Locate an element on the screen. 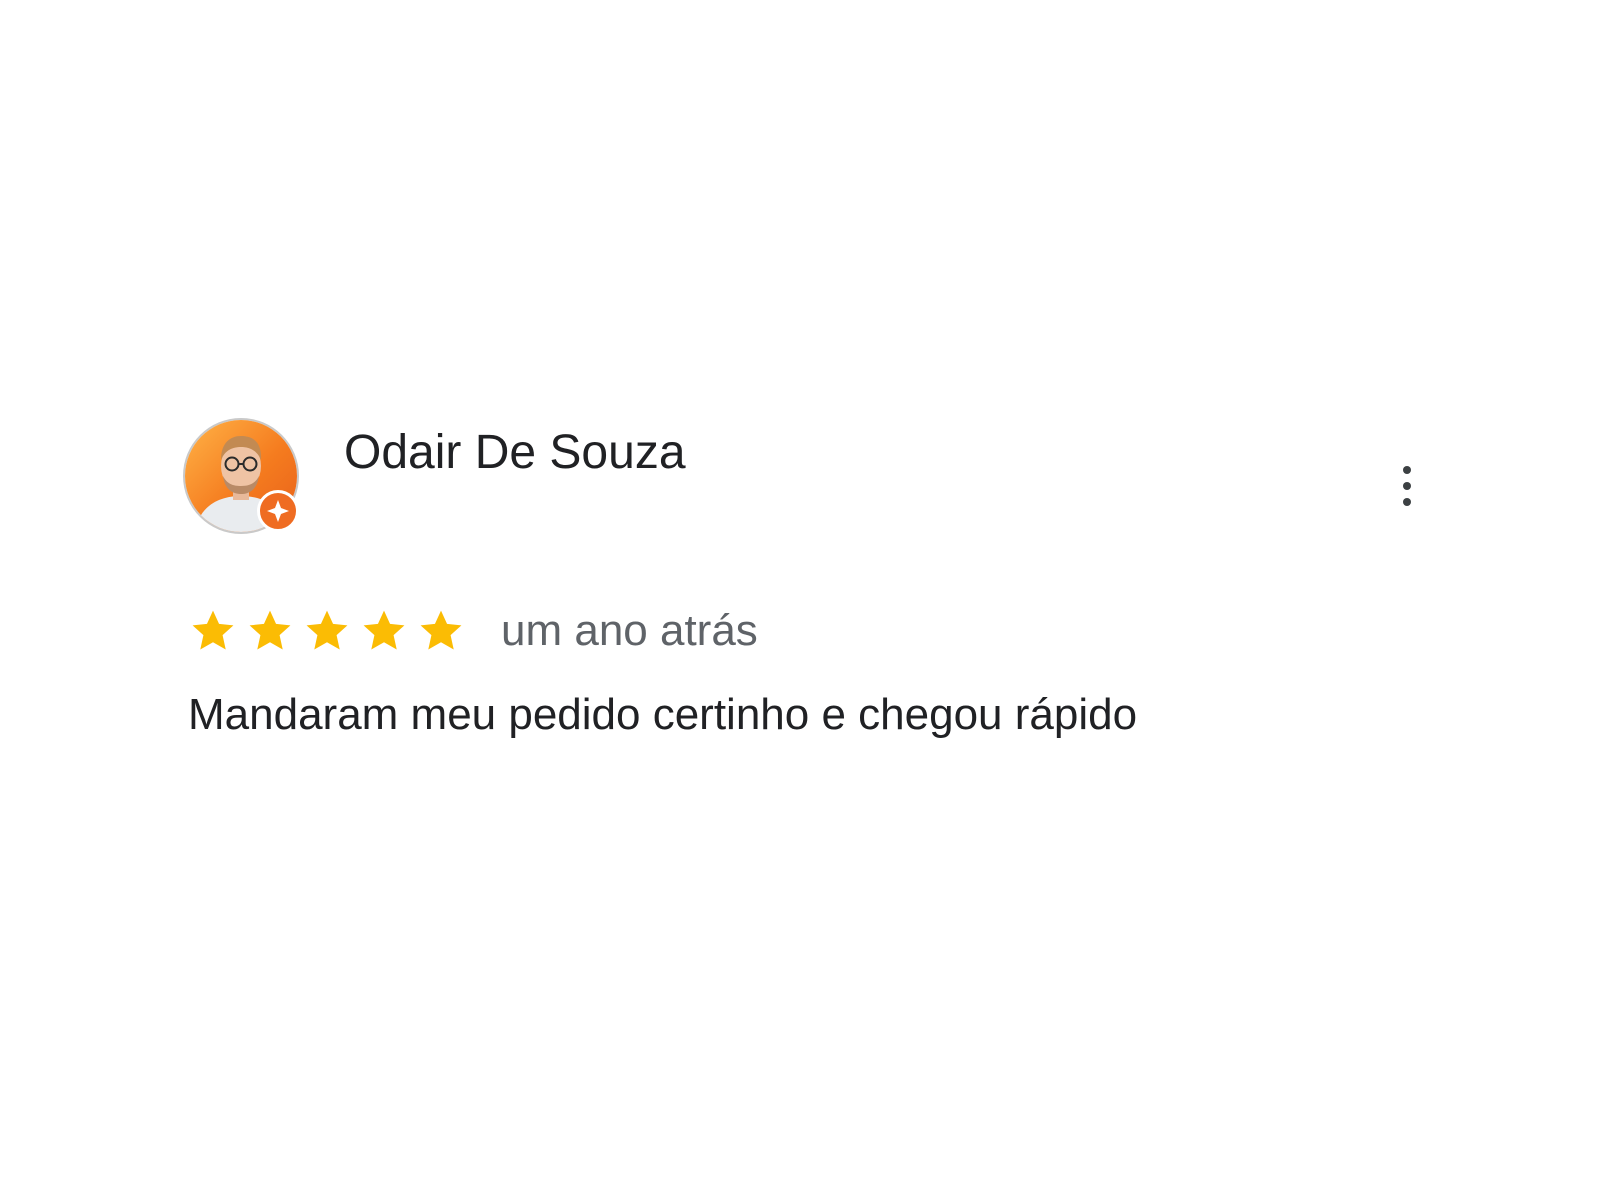 Image resolution: width=1600 pixels, height=1200 pixels. author-name: Odair De Souza is located at coordinates (515, 453).